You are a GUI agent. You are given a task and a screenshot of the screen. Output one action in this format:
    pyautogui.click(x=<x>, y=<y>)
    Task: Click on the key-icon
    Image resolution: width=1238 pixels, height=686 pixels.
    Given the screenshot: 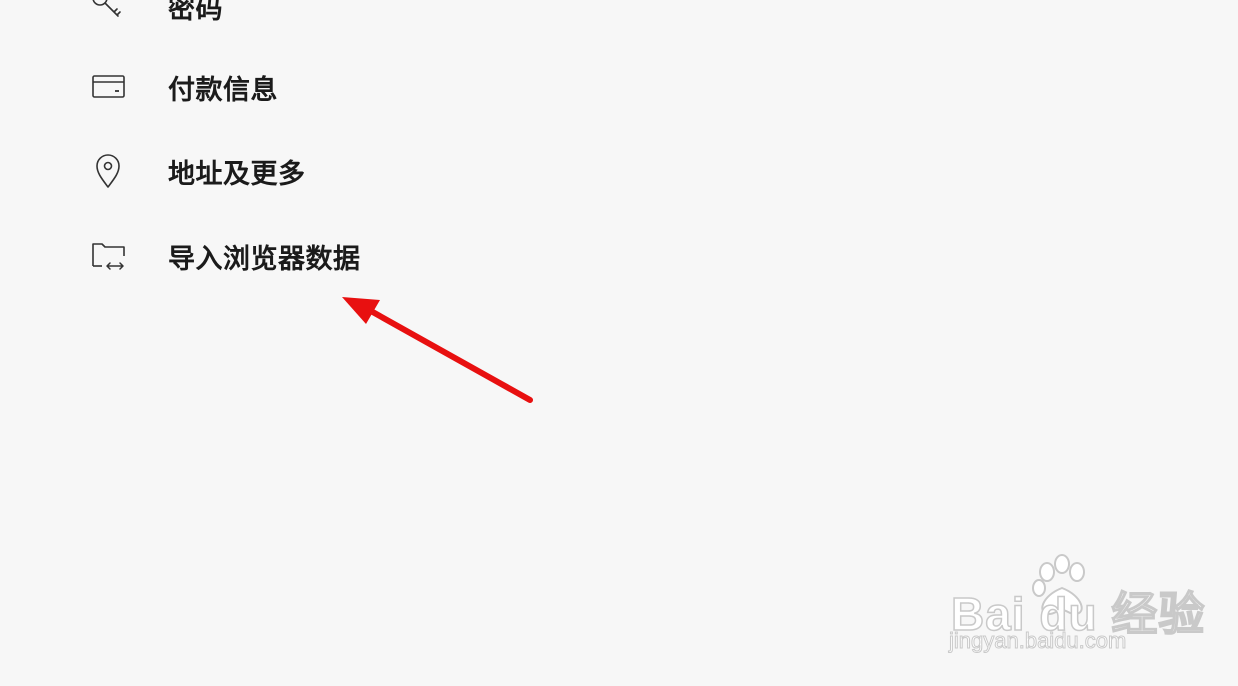 What is the action you would take?
    pyautogui.click(x=108, y=13)
    